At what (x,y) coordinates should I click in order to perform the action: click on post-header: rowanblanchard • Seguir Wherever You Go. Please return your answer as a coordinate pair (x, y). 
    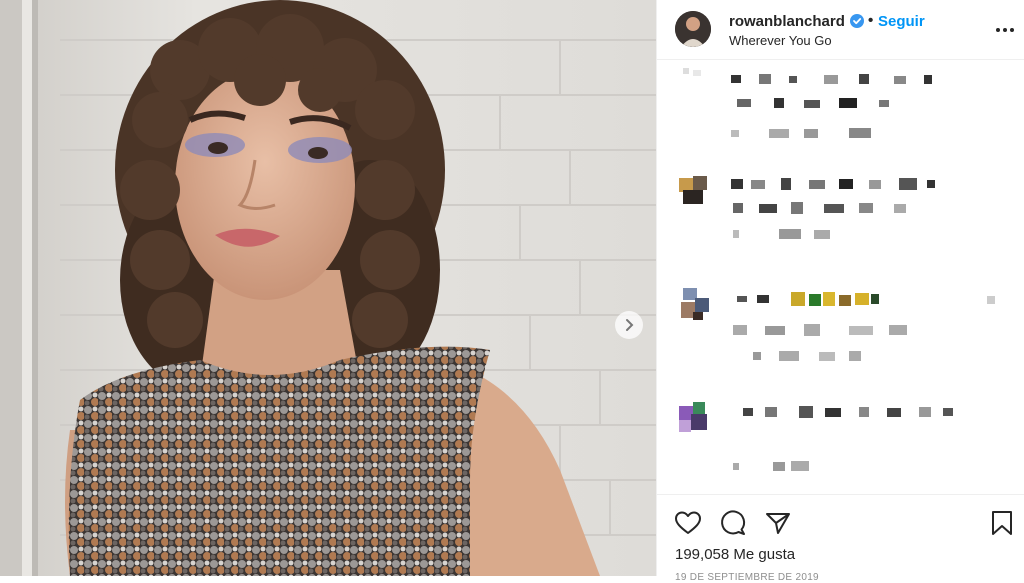
    Looking at the image, I should click on (840, 30).